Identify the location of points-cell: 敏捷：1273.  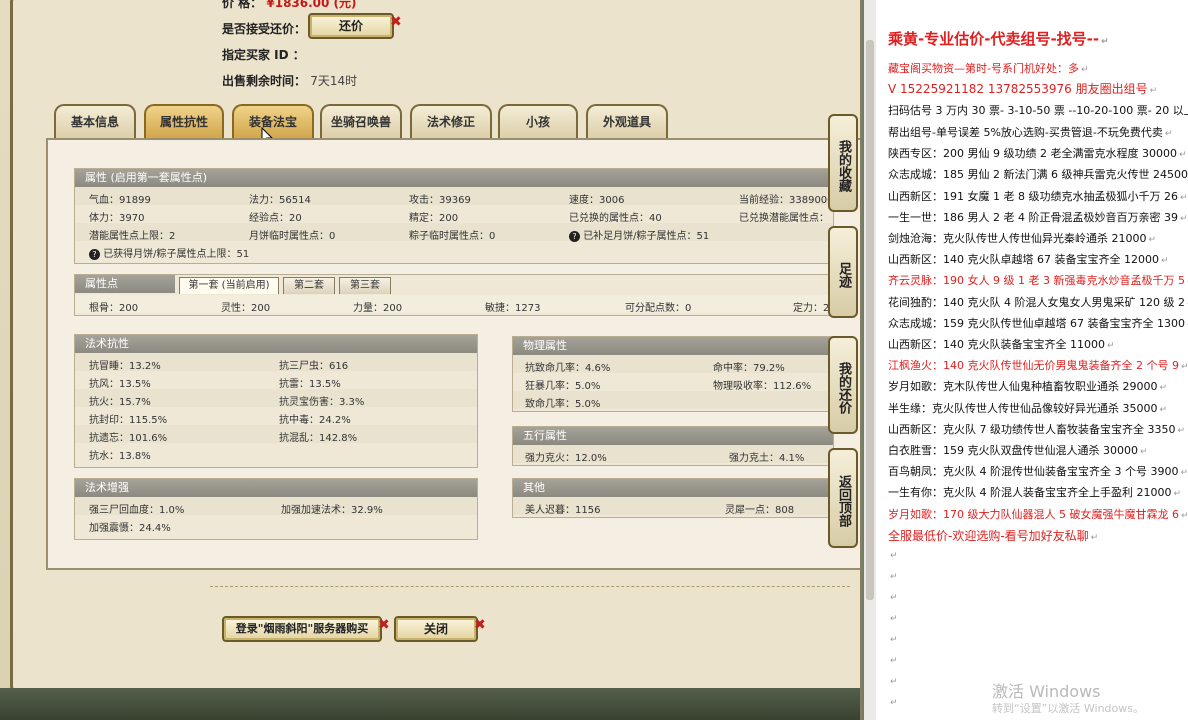
(513, 308).